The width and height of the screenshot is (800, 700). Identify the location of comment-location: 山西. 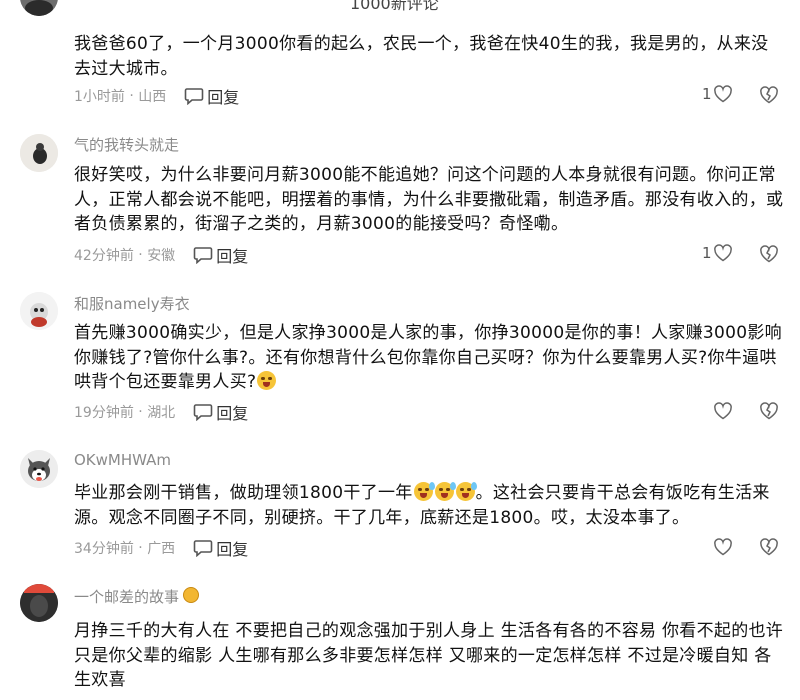
(152, 97).